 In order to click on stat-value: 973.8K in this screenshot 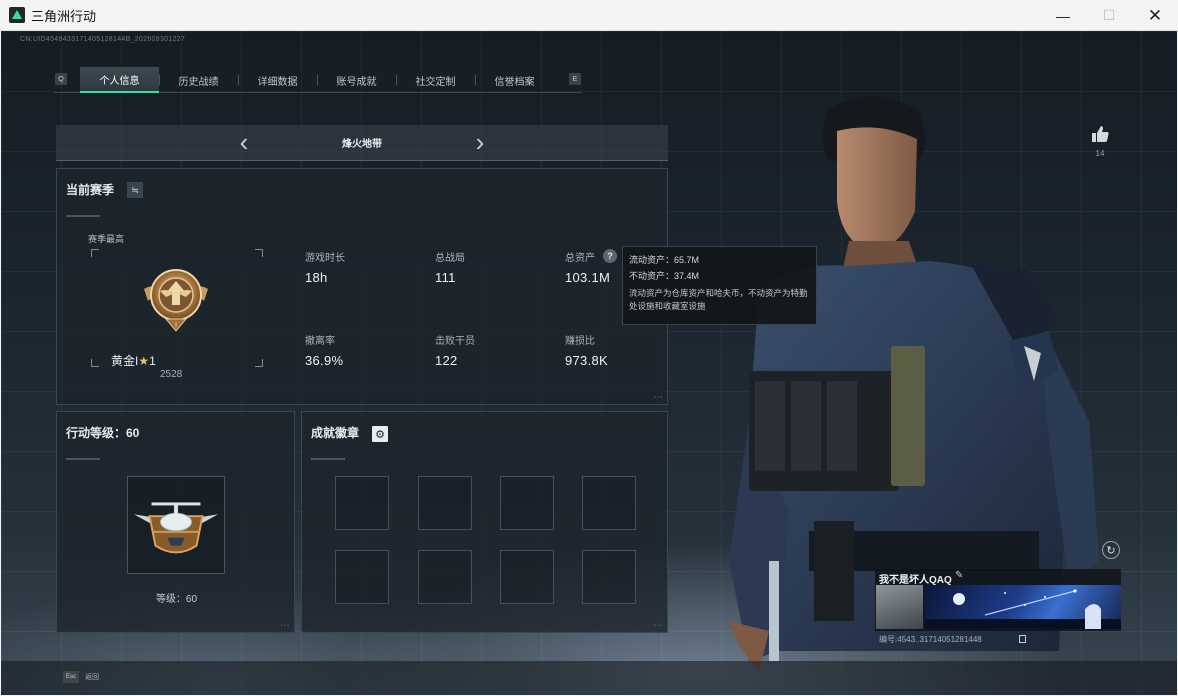, I will do `click(587, 360)`.